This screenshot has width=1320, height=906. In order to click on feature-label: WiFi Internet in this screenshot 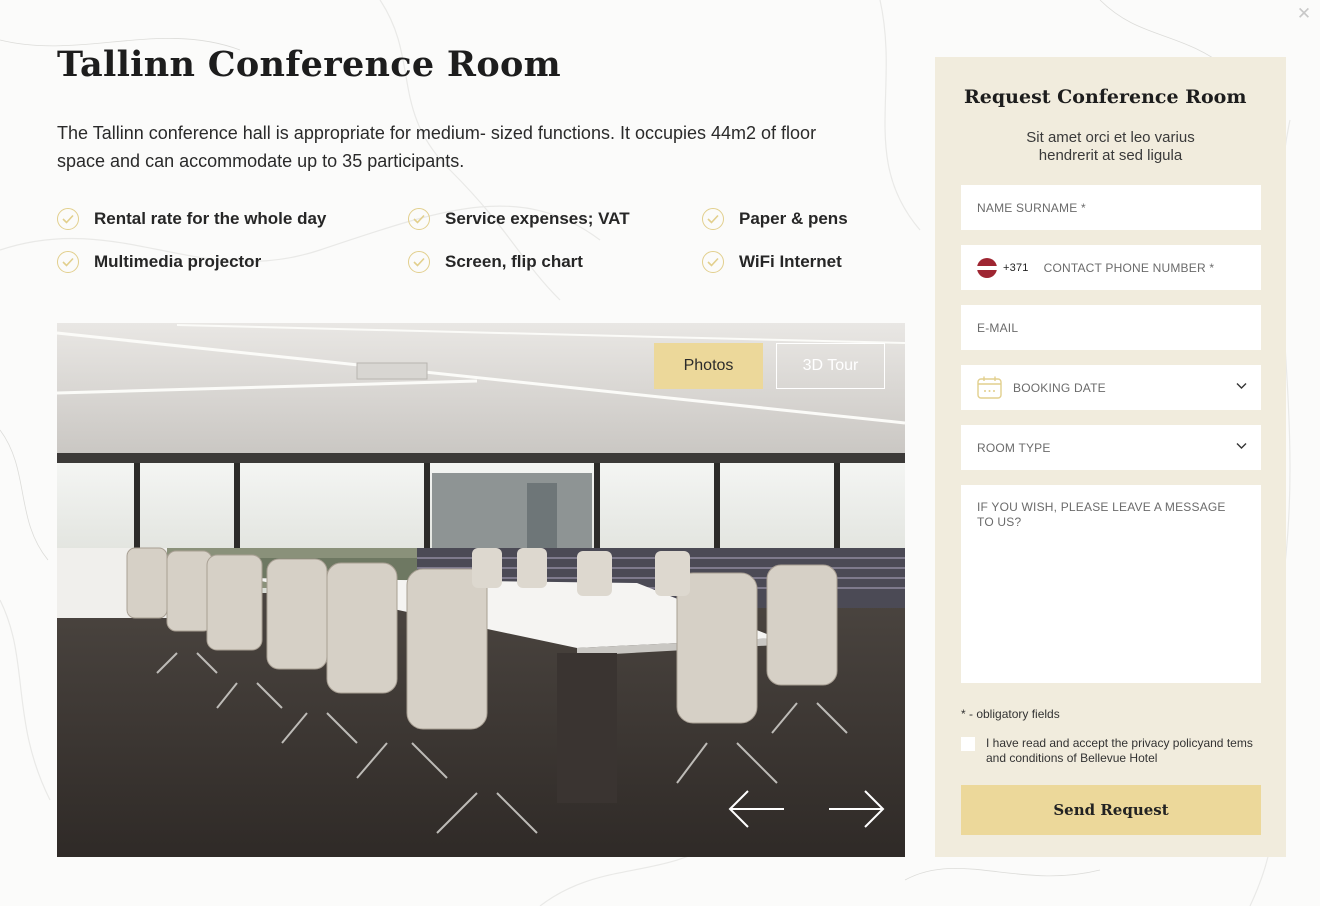, I will do `click(790, 261)`.